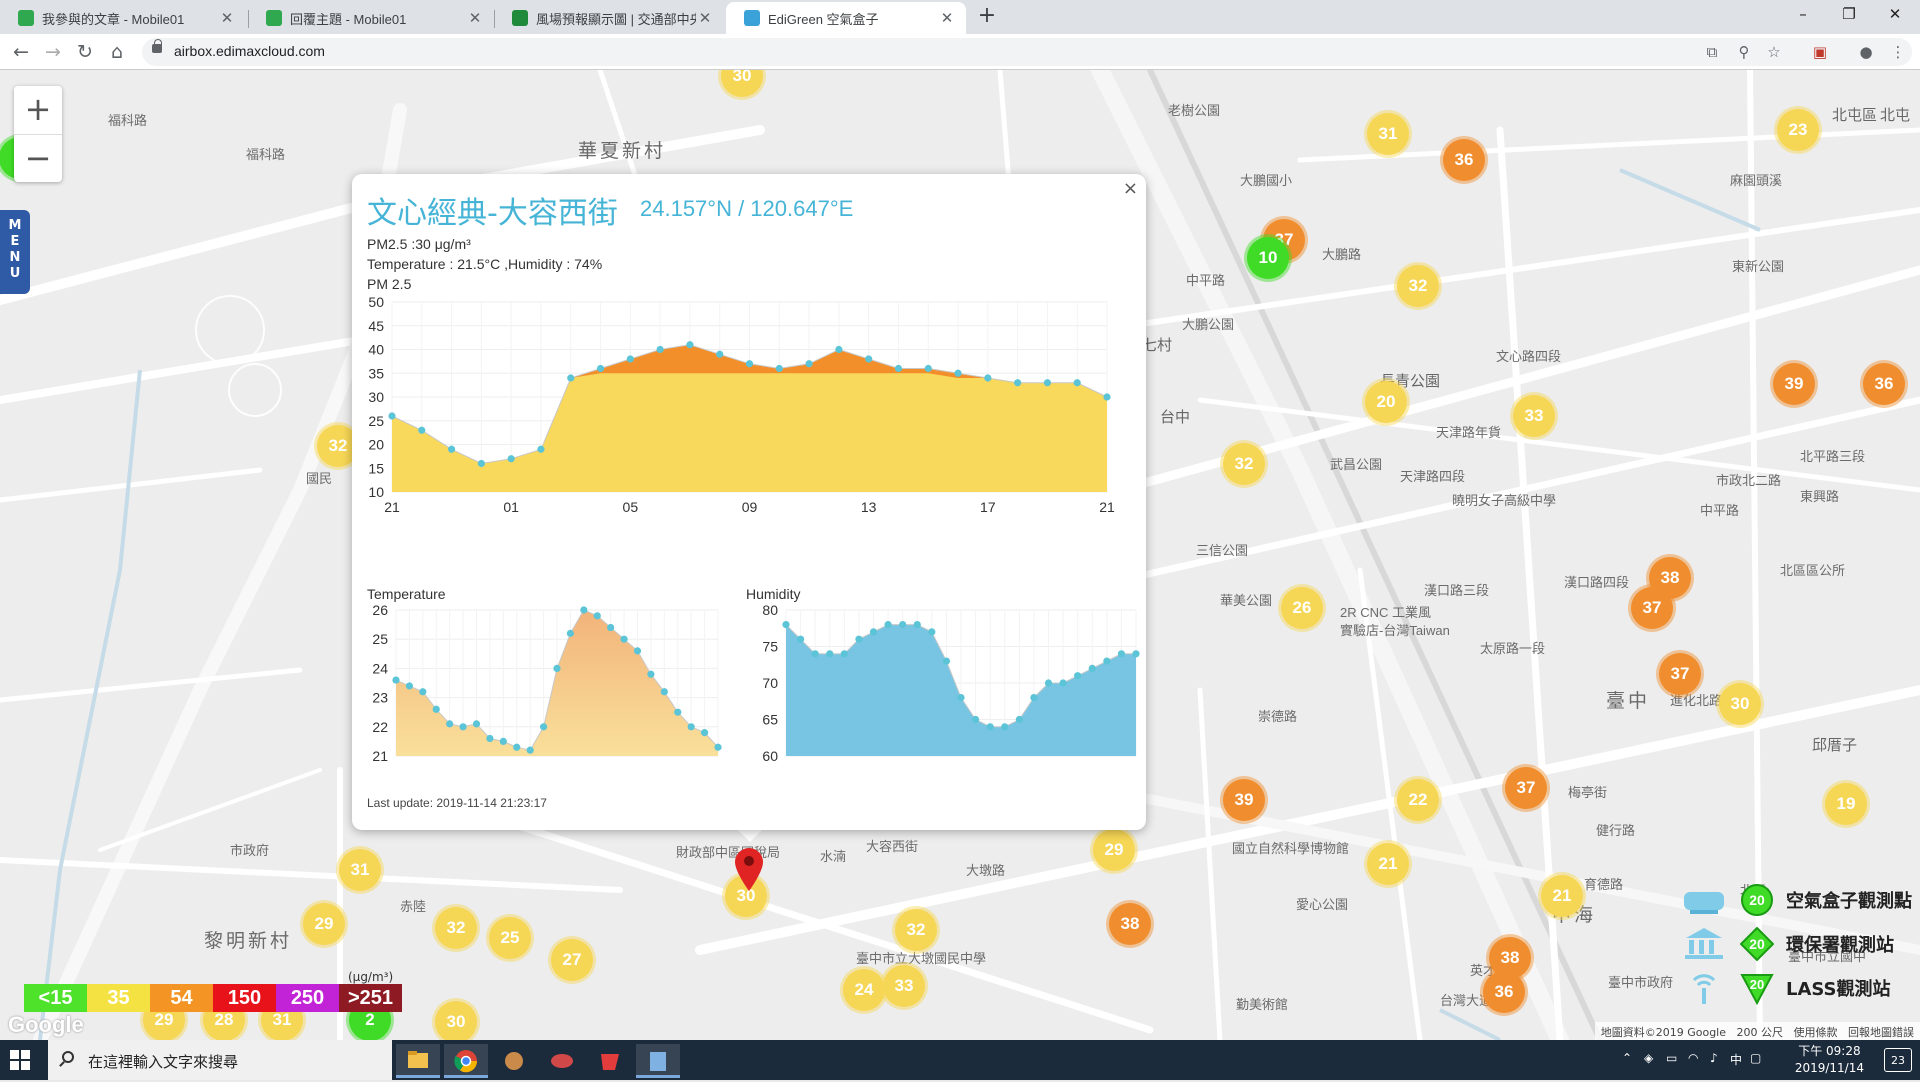 The width and height of the screenshot is (1920, 1082). Describe the element at coordinates (864, 990) in the screenshot. I see `pm25-bubble: 24` at that location.